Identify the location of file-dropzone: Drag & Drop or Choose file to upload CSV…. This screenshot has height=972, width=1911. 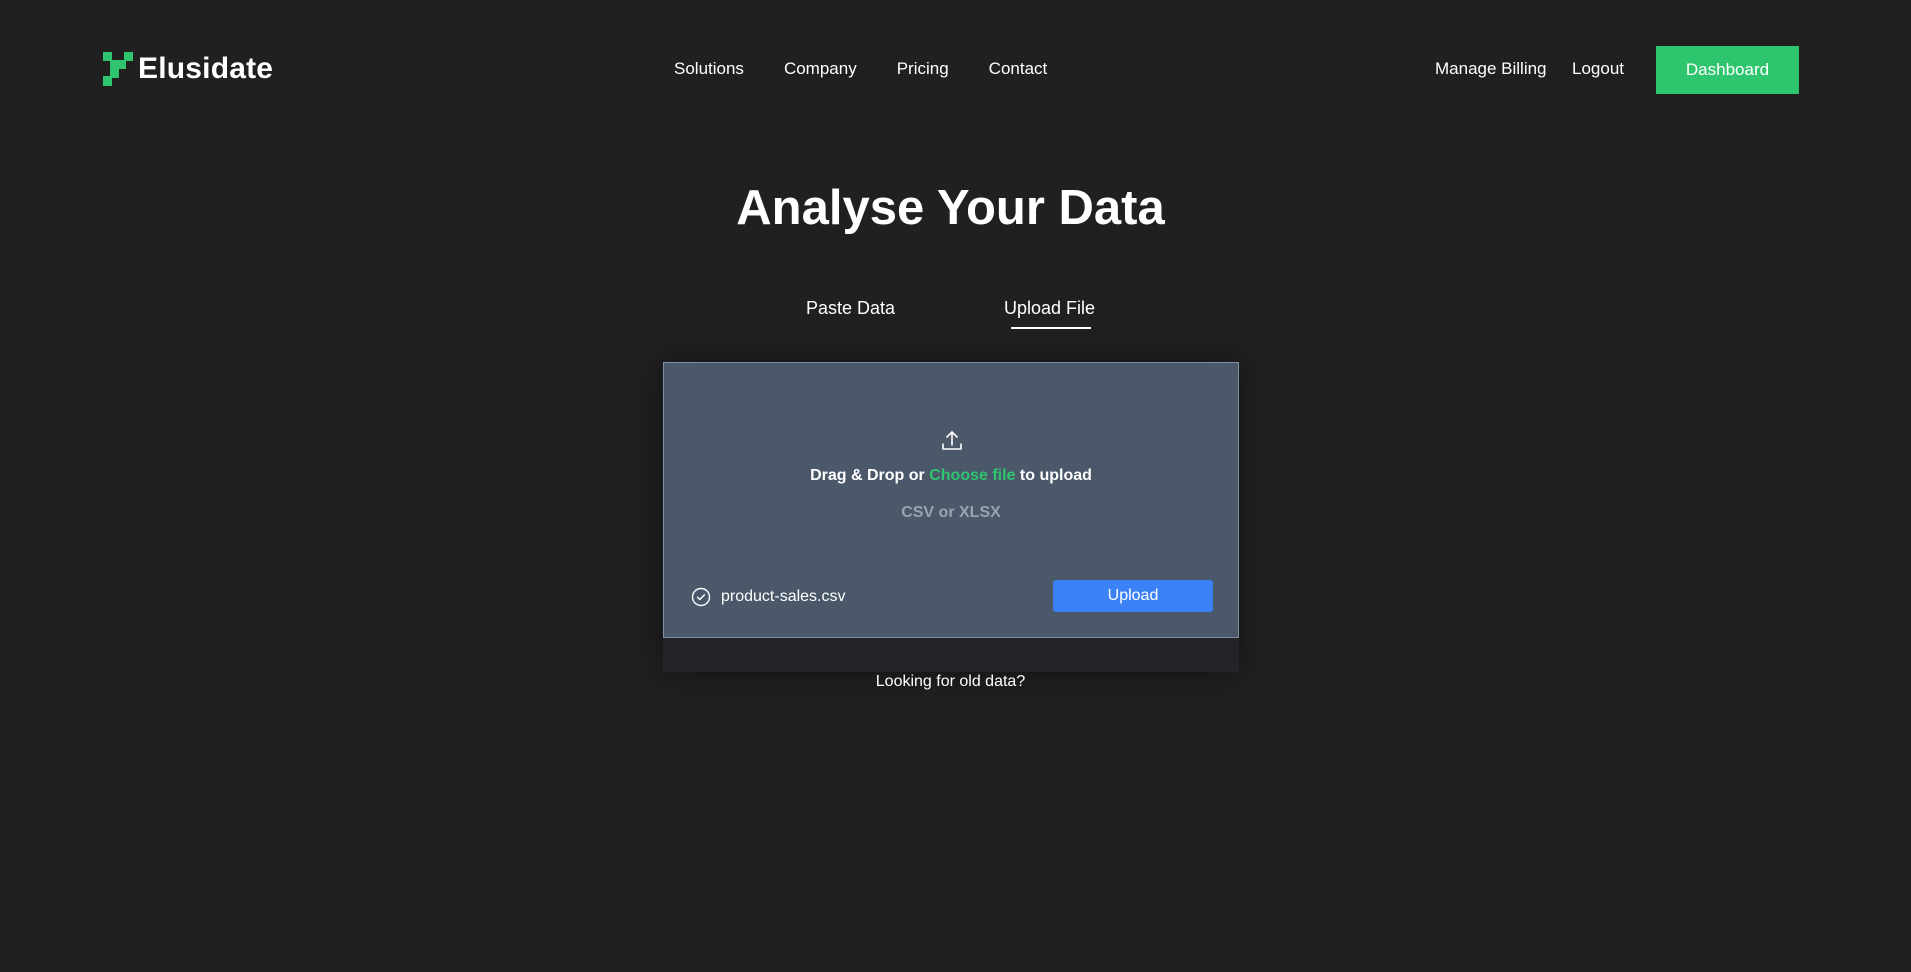
(951, 500).